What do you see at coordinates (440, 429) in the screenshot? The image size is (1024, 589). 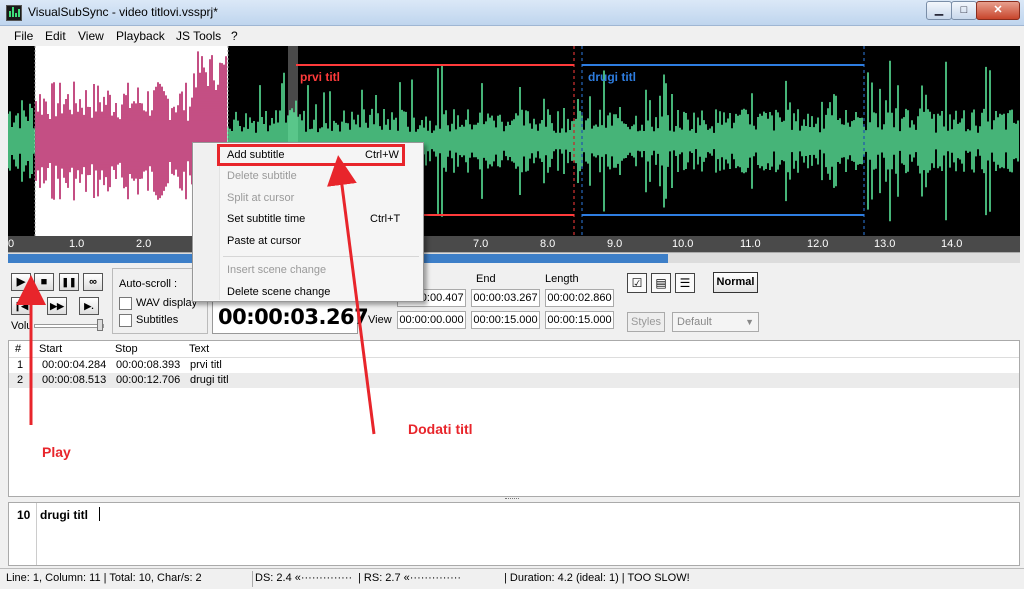 I see `add-annotation: Dodati titl` at bounding box center [440, 429].